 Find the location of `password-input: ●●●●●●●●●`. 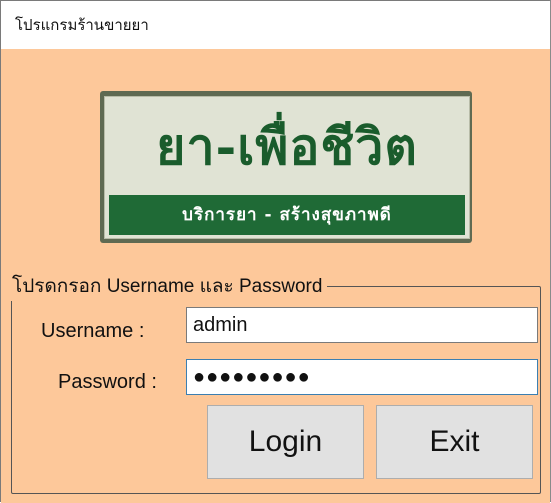

password-input: ●●●●●●●●● is located at coordinates (362, 377).